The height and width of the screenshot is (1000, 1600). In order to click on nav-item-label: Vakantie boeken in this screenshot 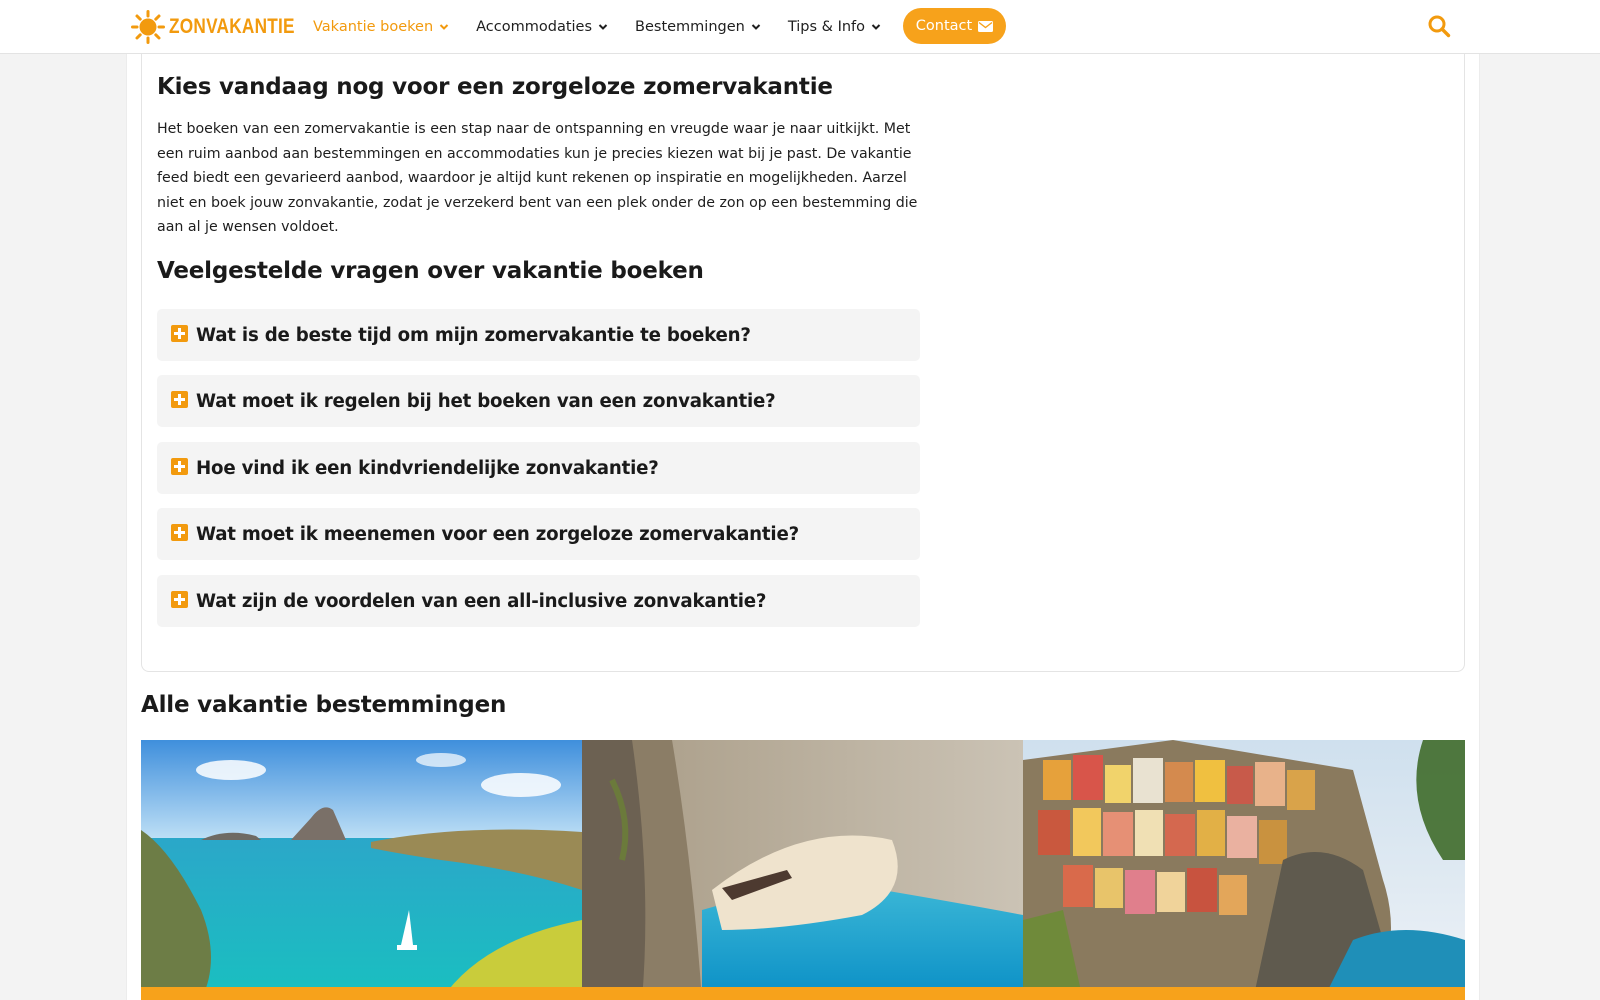, I will do `click(373, 27)`.